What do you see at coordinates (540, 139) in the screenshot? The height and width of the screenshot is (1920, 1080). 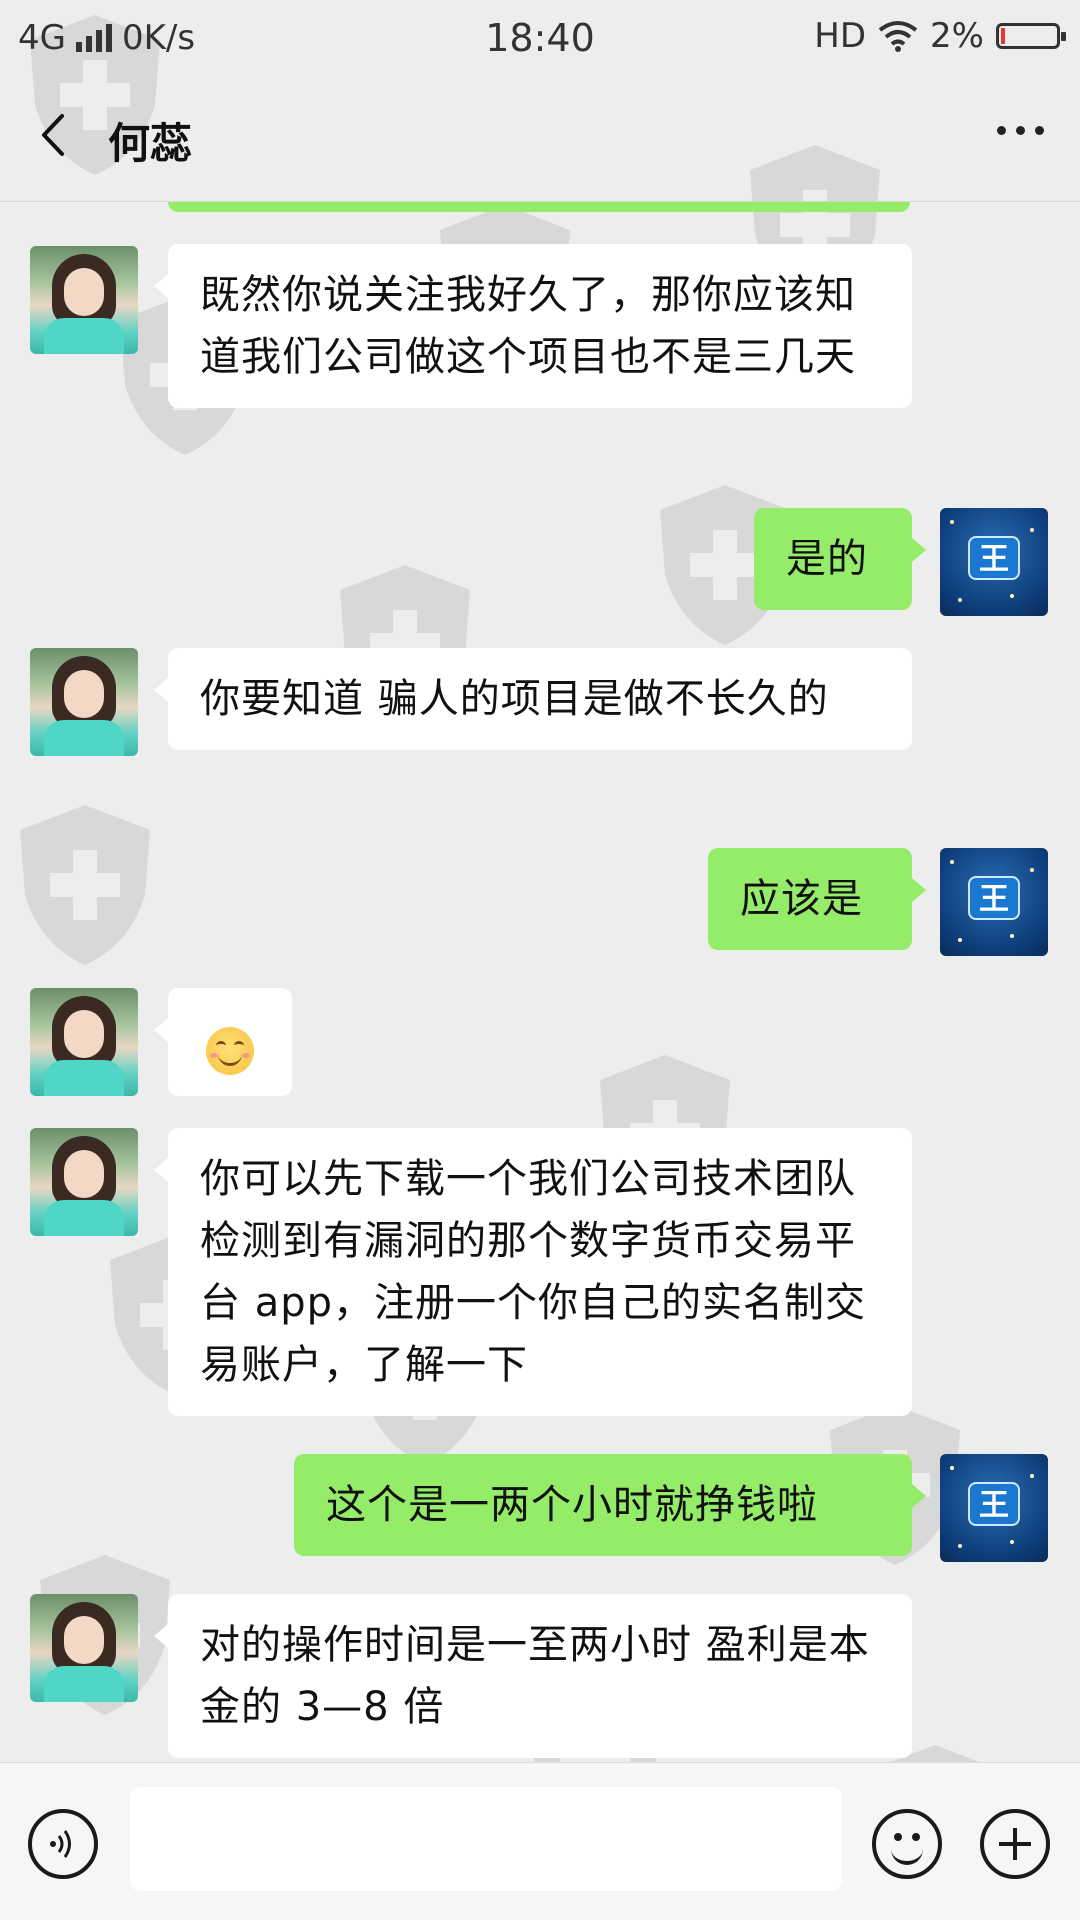 I see `chat-header: 何蕊` at bounding box center [540, 139].